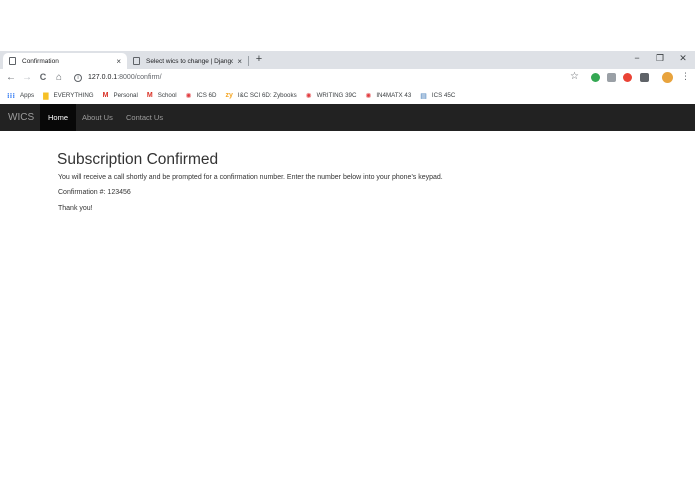  I want to click on bookmark-item: ▤ ICS 45C, so click(437, 96).